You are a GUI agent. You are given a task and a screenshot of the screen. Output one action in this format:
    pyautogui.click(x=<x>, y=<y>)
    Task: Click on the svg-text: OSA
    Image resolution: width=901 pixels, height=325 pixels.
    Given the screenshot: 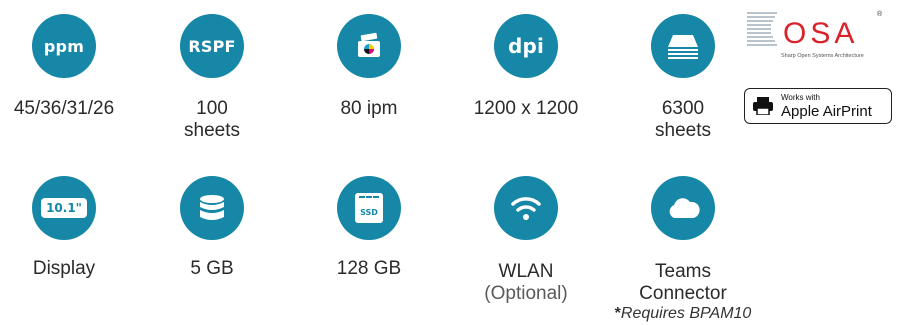 What is the action you would take?
    pyautogui.click(x=820, y=33)
    